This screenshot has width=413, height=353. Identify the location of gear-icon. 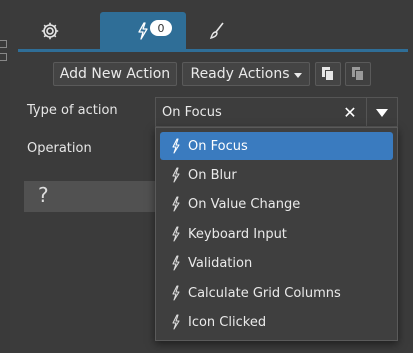
(50, 31).